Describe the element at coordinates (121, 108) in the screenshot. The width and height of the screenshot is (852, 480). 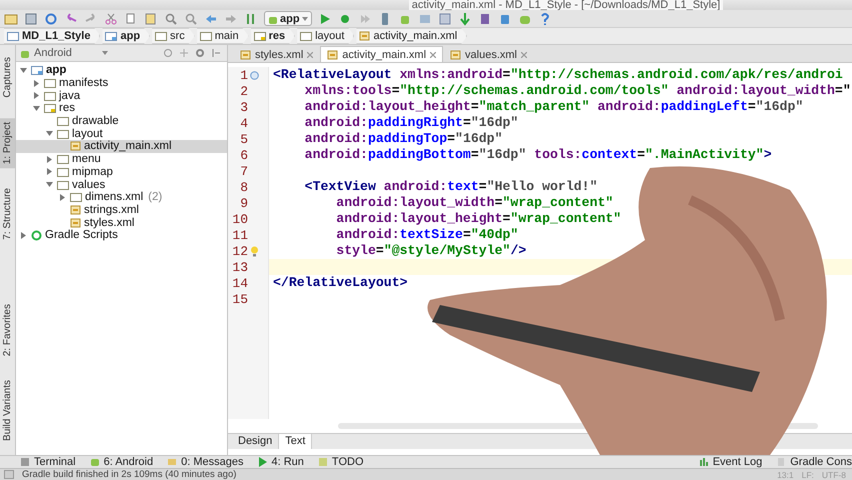
I see `tree-item: res` at that location.